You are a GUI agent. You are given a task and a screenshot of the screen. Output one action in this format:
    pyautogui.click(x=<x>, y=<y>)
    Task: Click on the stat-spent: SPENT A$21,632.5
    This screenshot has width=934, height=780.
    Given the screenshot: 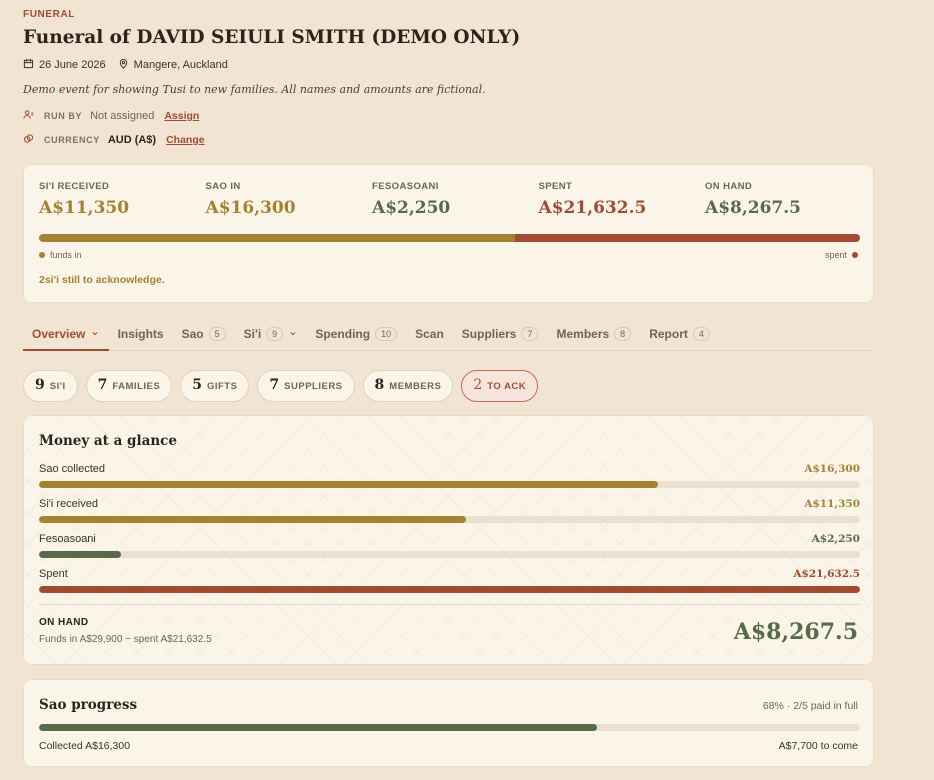 What is the action you would take?
    pyautogui.click(x=622, y=199)
    